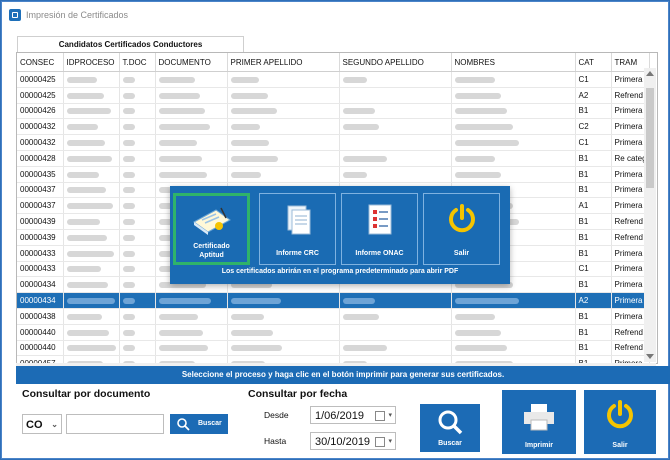 The image size is (670, 460). What do you see at coordinates (298, 394) in the screenshot?
I see `consult-by-date-title: Consultar por fecha` at bounding box center [298, 394].